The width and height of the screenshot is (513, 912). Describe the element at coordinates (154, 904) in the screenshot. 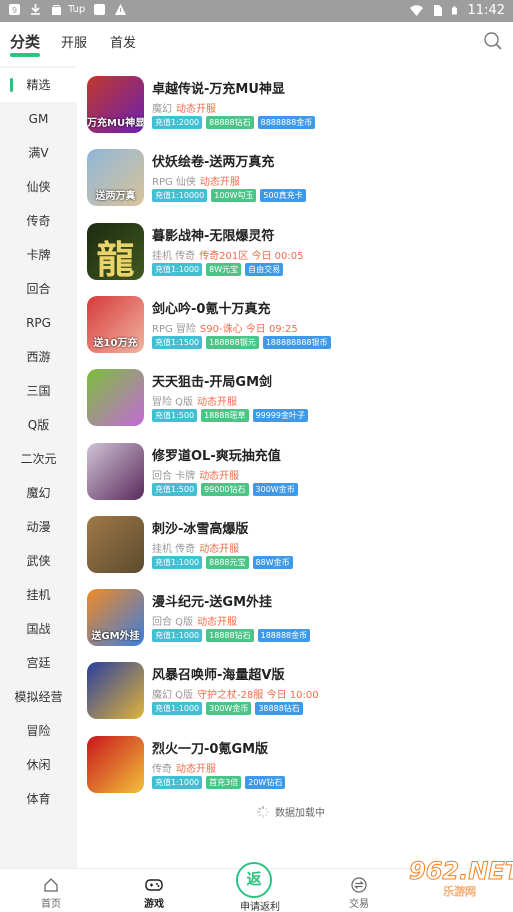

I see `nav-games-label: 游戏` at that location.